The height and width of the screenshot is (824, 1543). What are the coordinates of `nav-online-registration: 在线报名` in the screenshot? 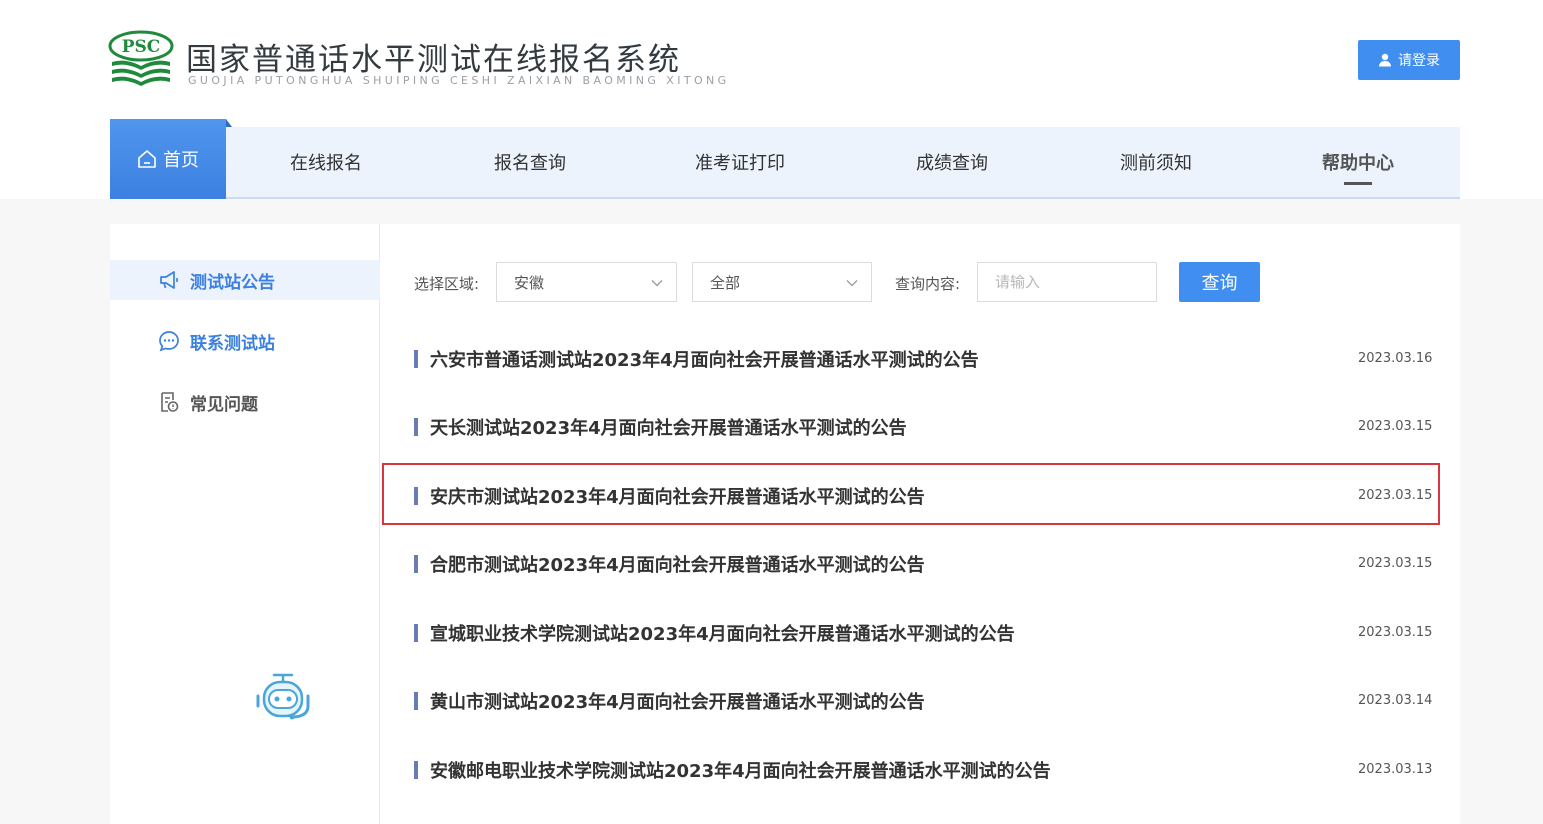 It's located at (326, 162).